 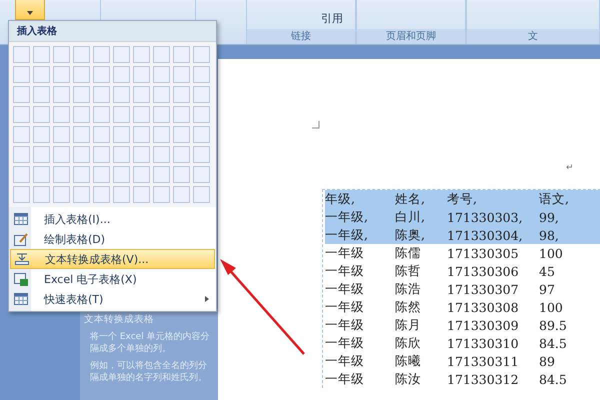 I want to click on table-button, so click(x=30, y=10).